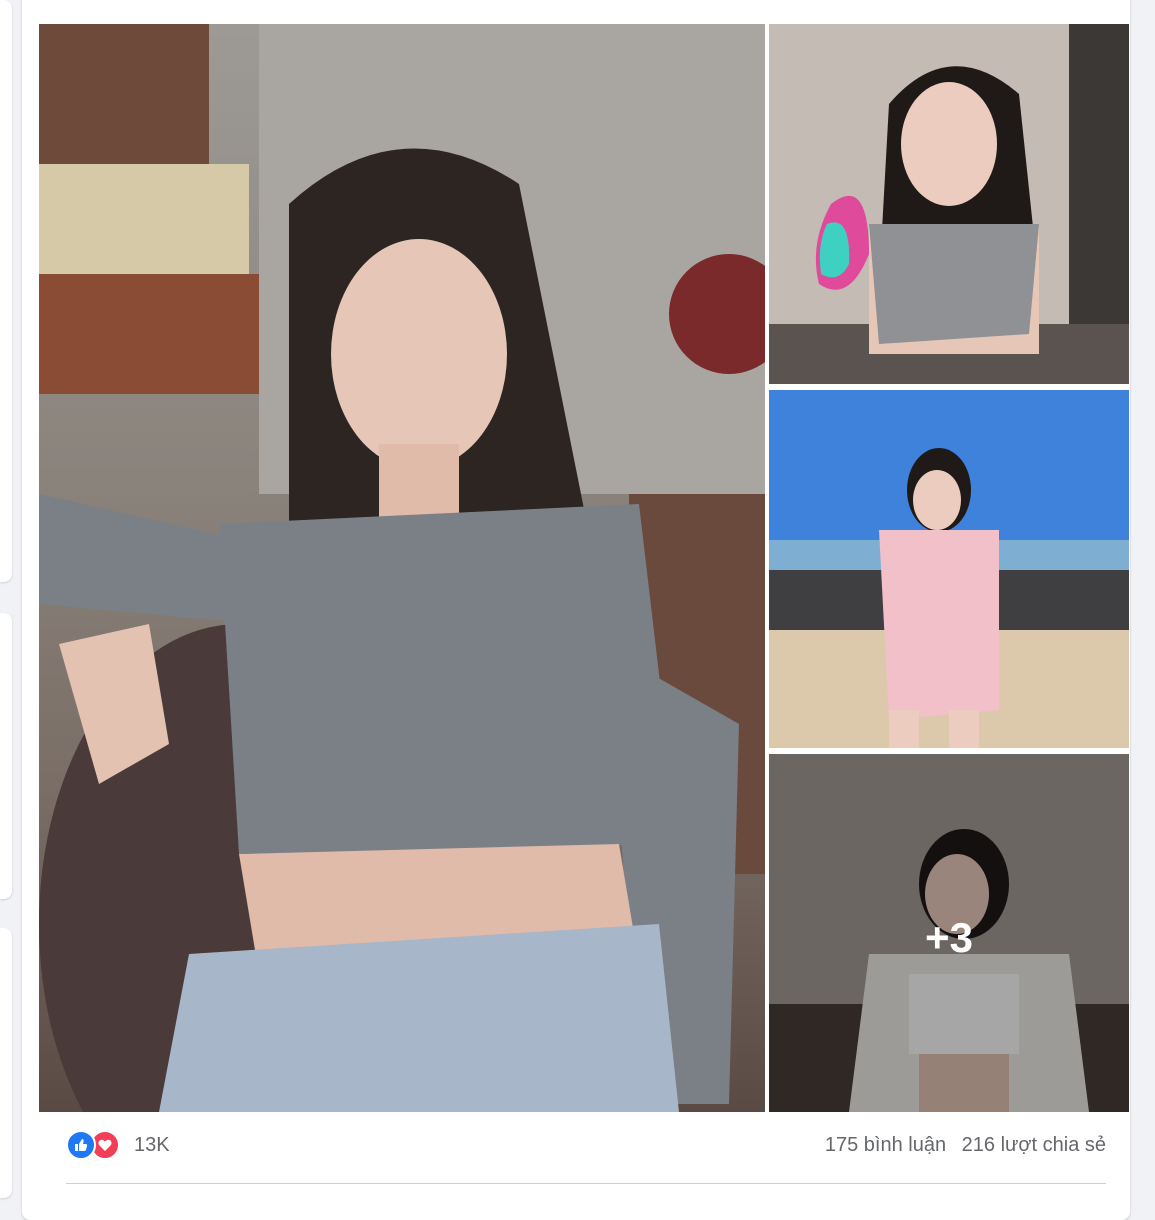  I want to click on post-text-cutoff, so click(310, 3).